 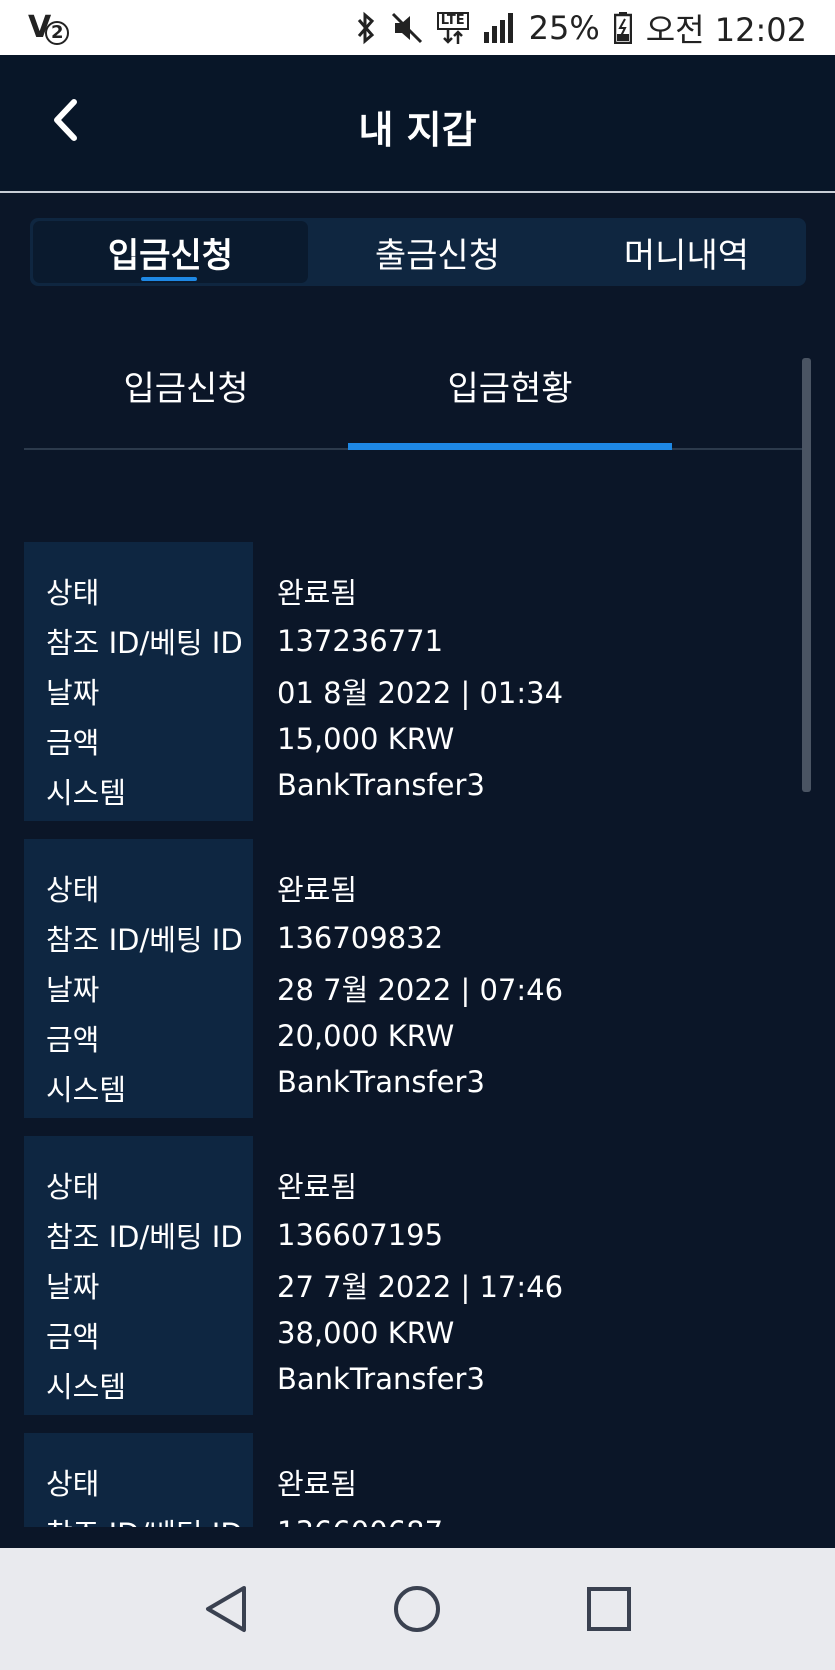 I want to click on page-title: 내 지갑, so click(x=417, y=130).